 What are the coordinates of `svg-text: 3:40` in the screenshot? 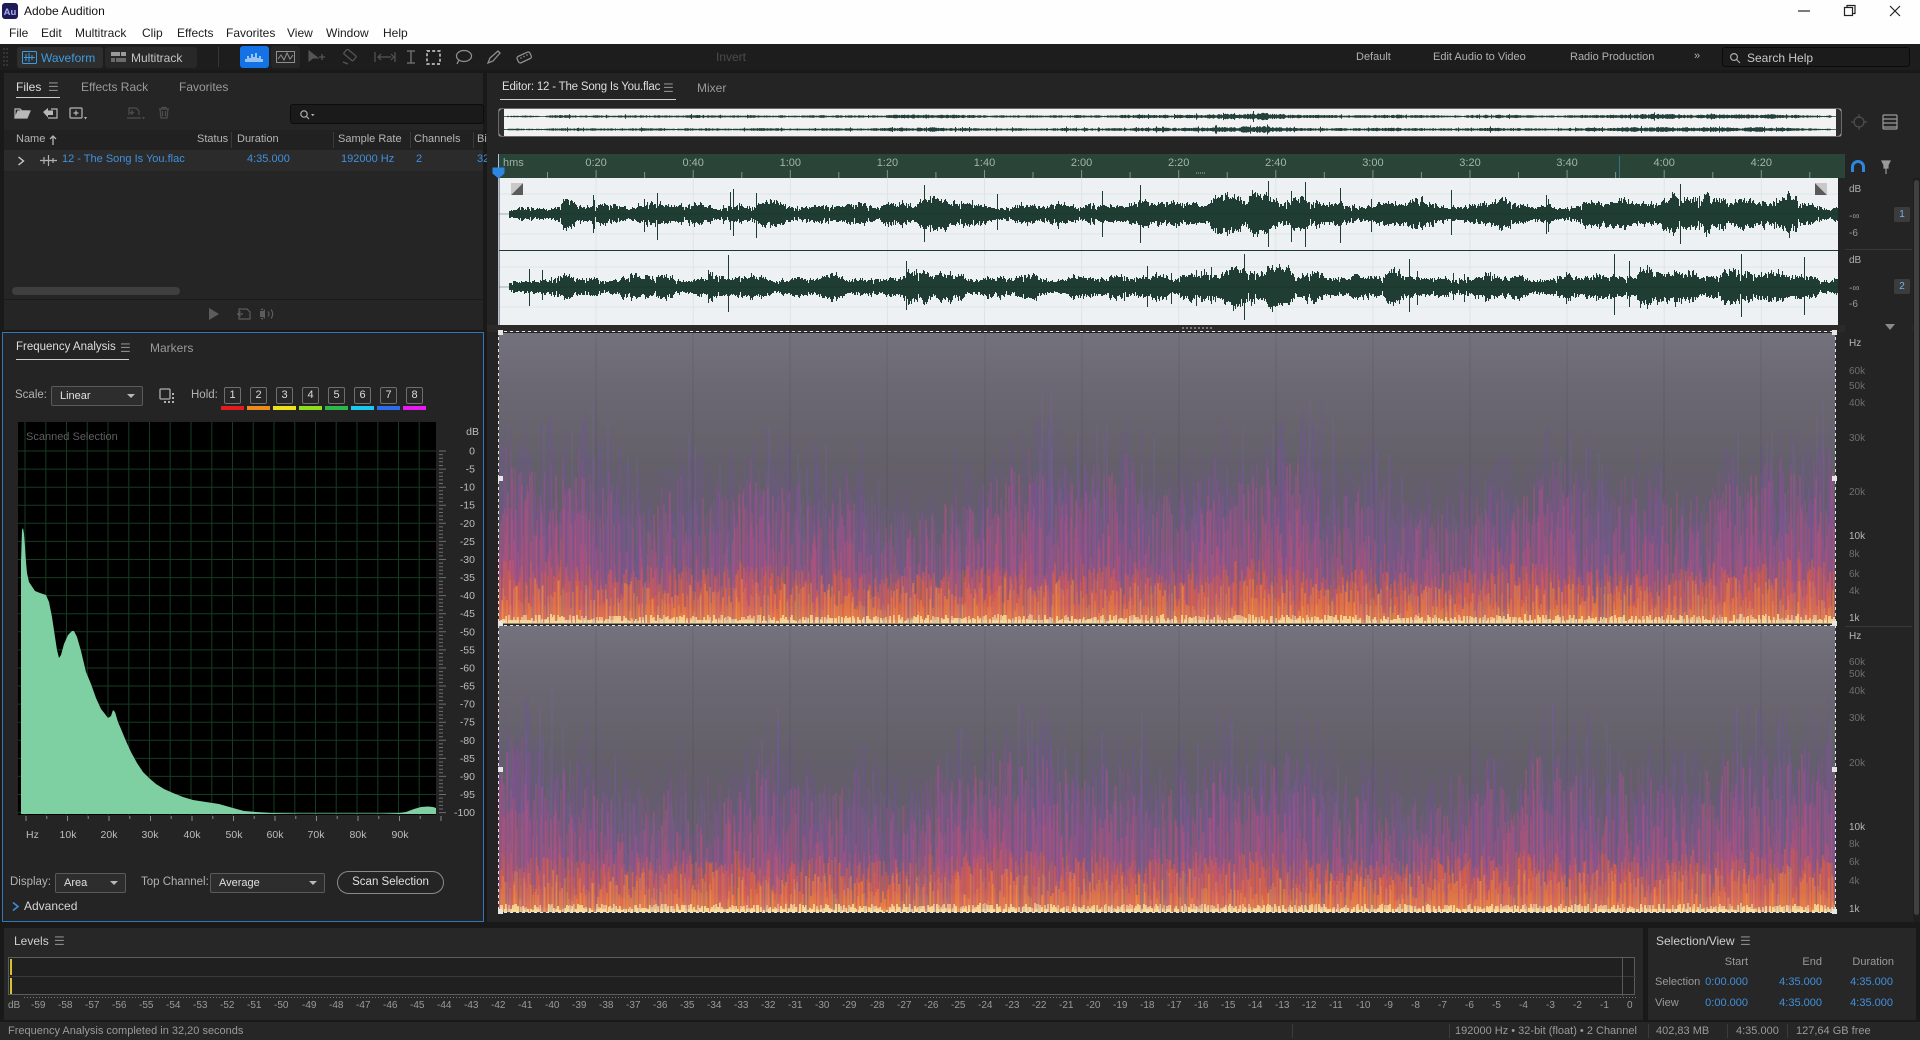 It's located at (1566, 163).